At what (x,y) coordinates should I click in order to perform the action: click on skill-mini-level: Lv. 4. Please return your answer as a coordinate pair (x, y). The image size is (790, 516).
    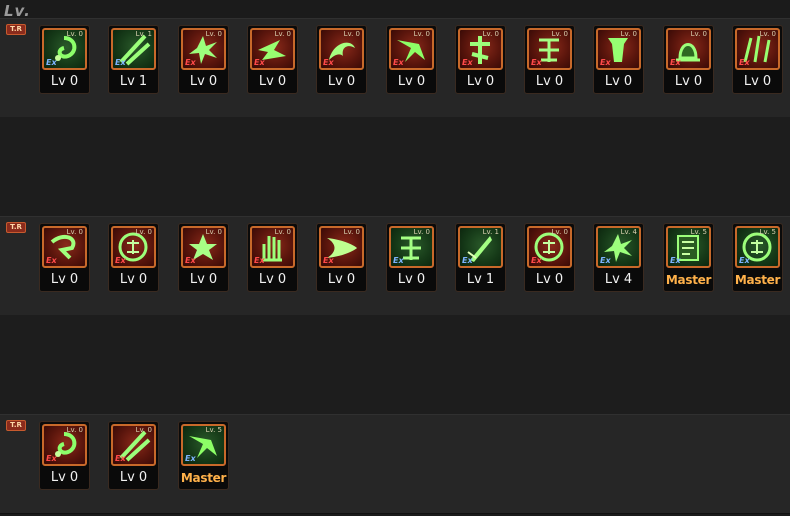
    Looking at the image, I should click on (628, 232).